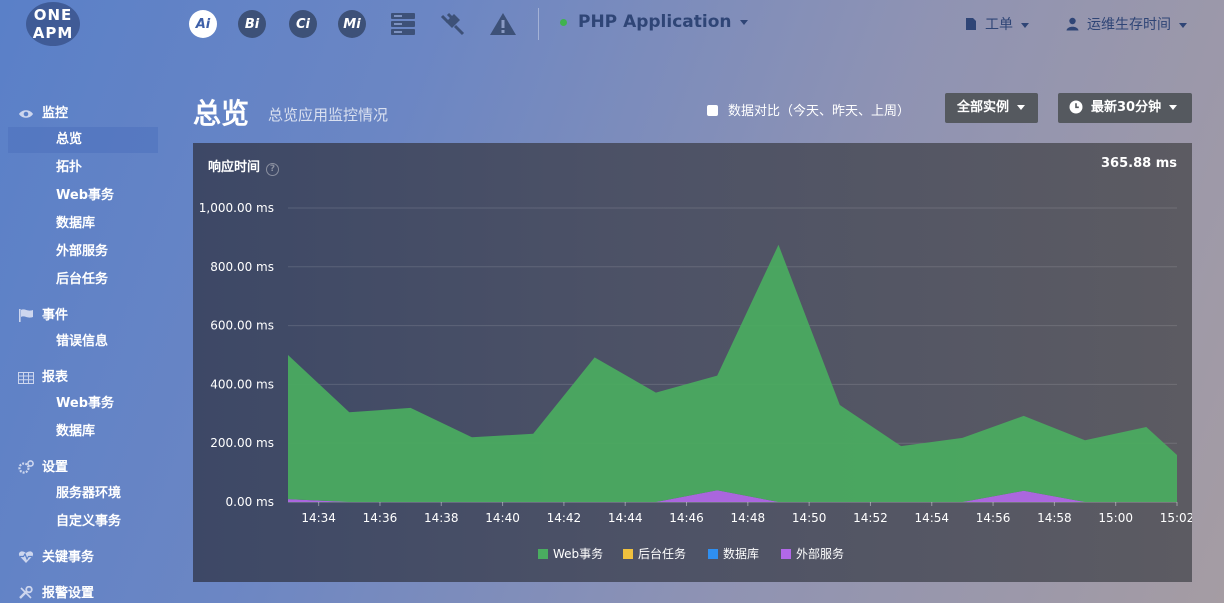  What do you see at coordinates (983, 107) in the screenshot?
I see `instances-label: 全部实例` at bounding box center [983, 107].